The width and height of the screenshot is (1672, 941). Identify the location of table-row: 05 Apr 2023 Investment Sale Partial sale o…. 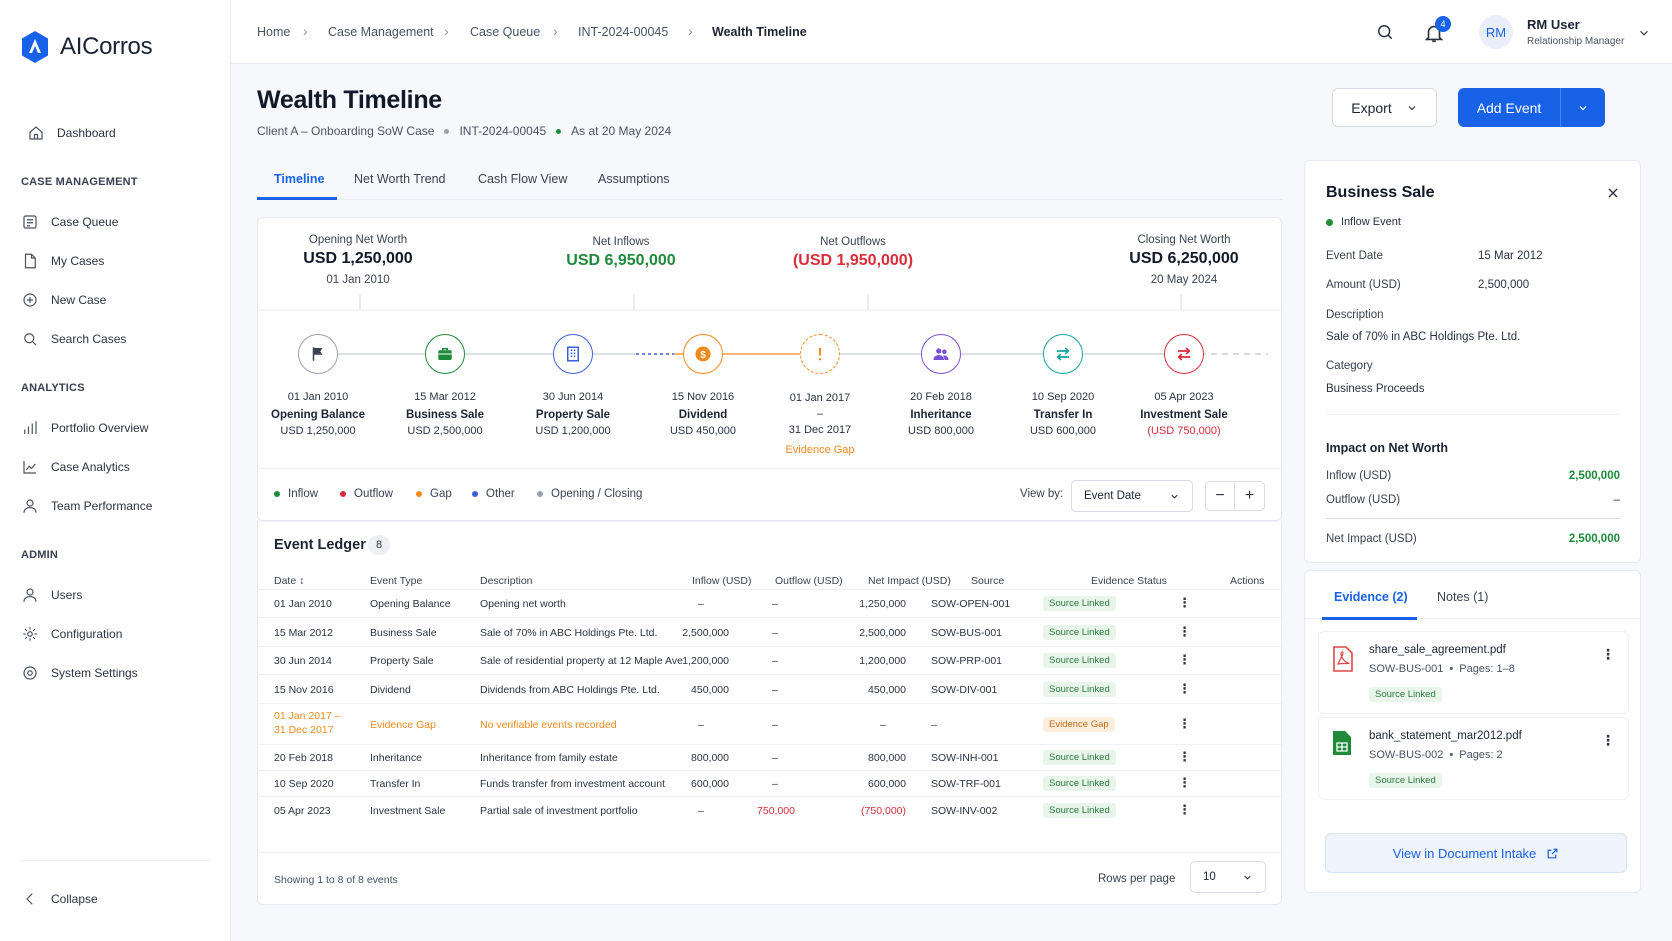
(770, 810).